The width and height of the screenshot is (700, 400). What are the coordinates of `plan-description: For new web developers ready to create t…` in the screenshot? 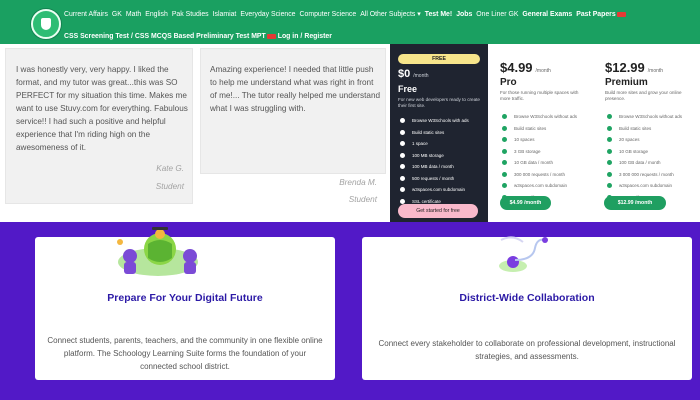 It's located at (439, 102).